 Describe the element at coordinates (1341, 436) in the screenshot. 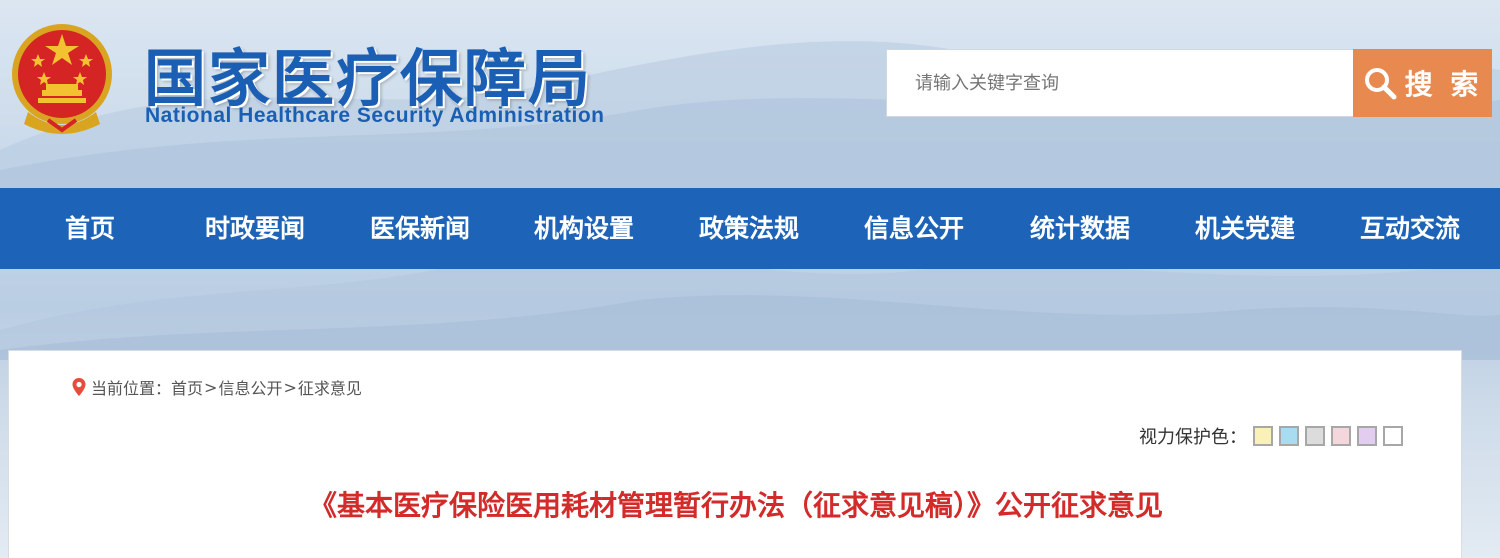

I see `color-swatch-pink` at that location.